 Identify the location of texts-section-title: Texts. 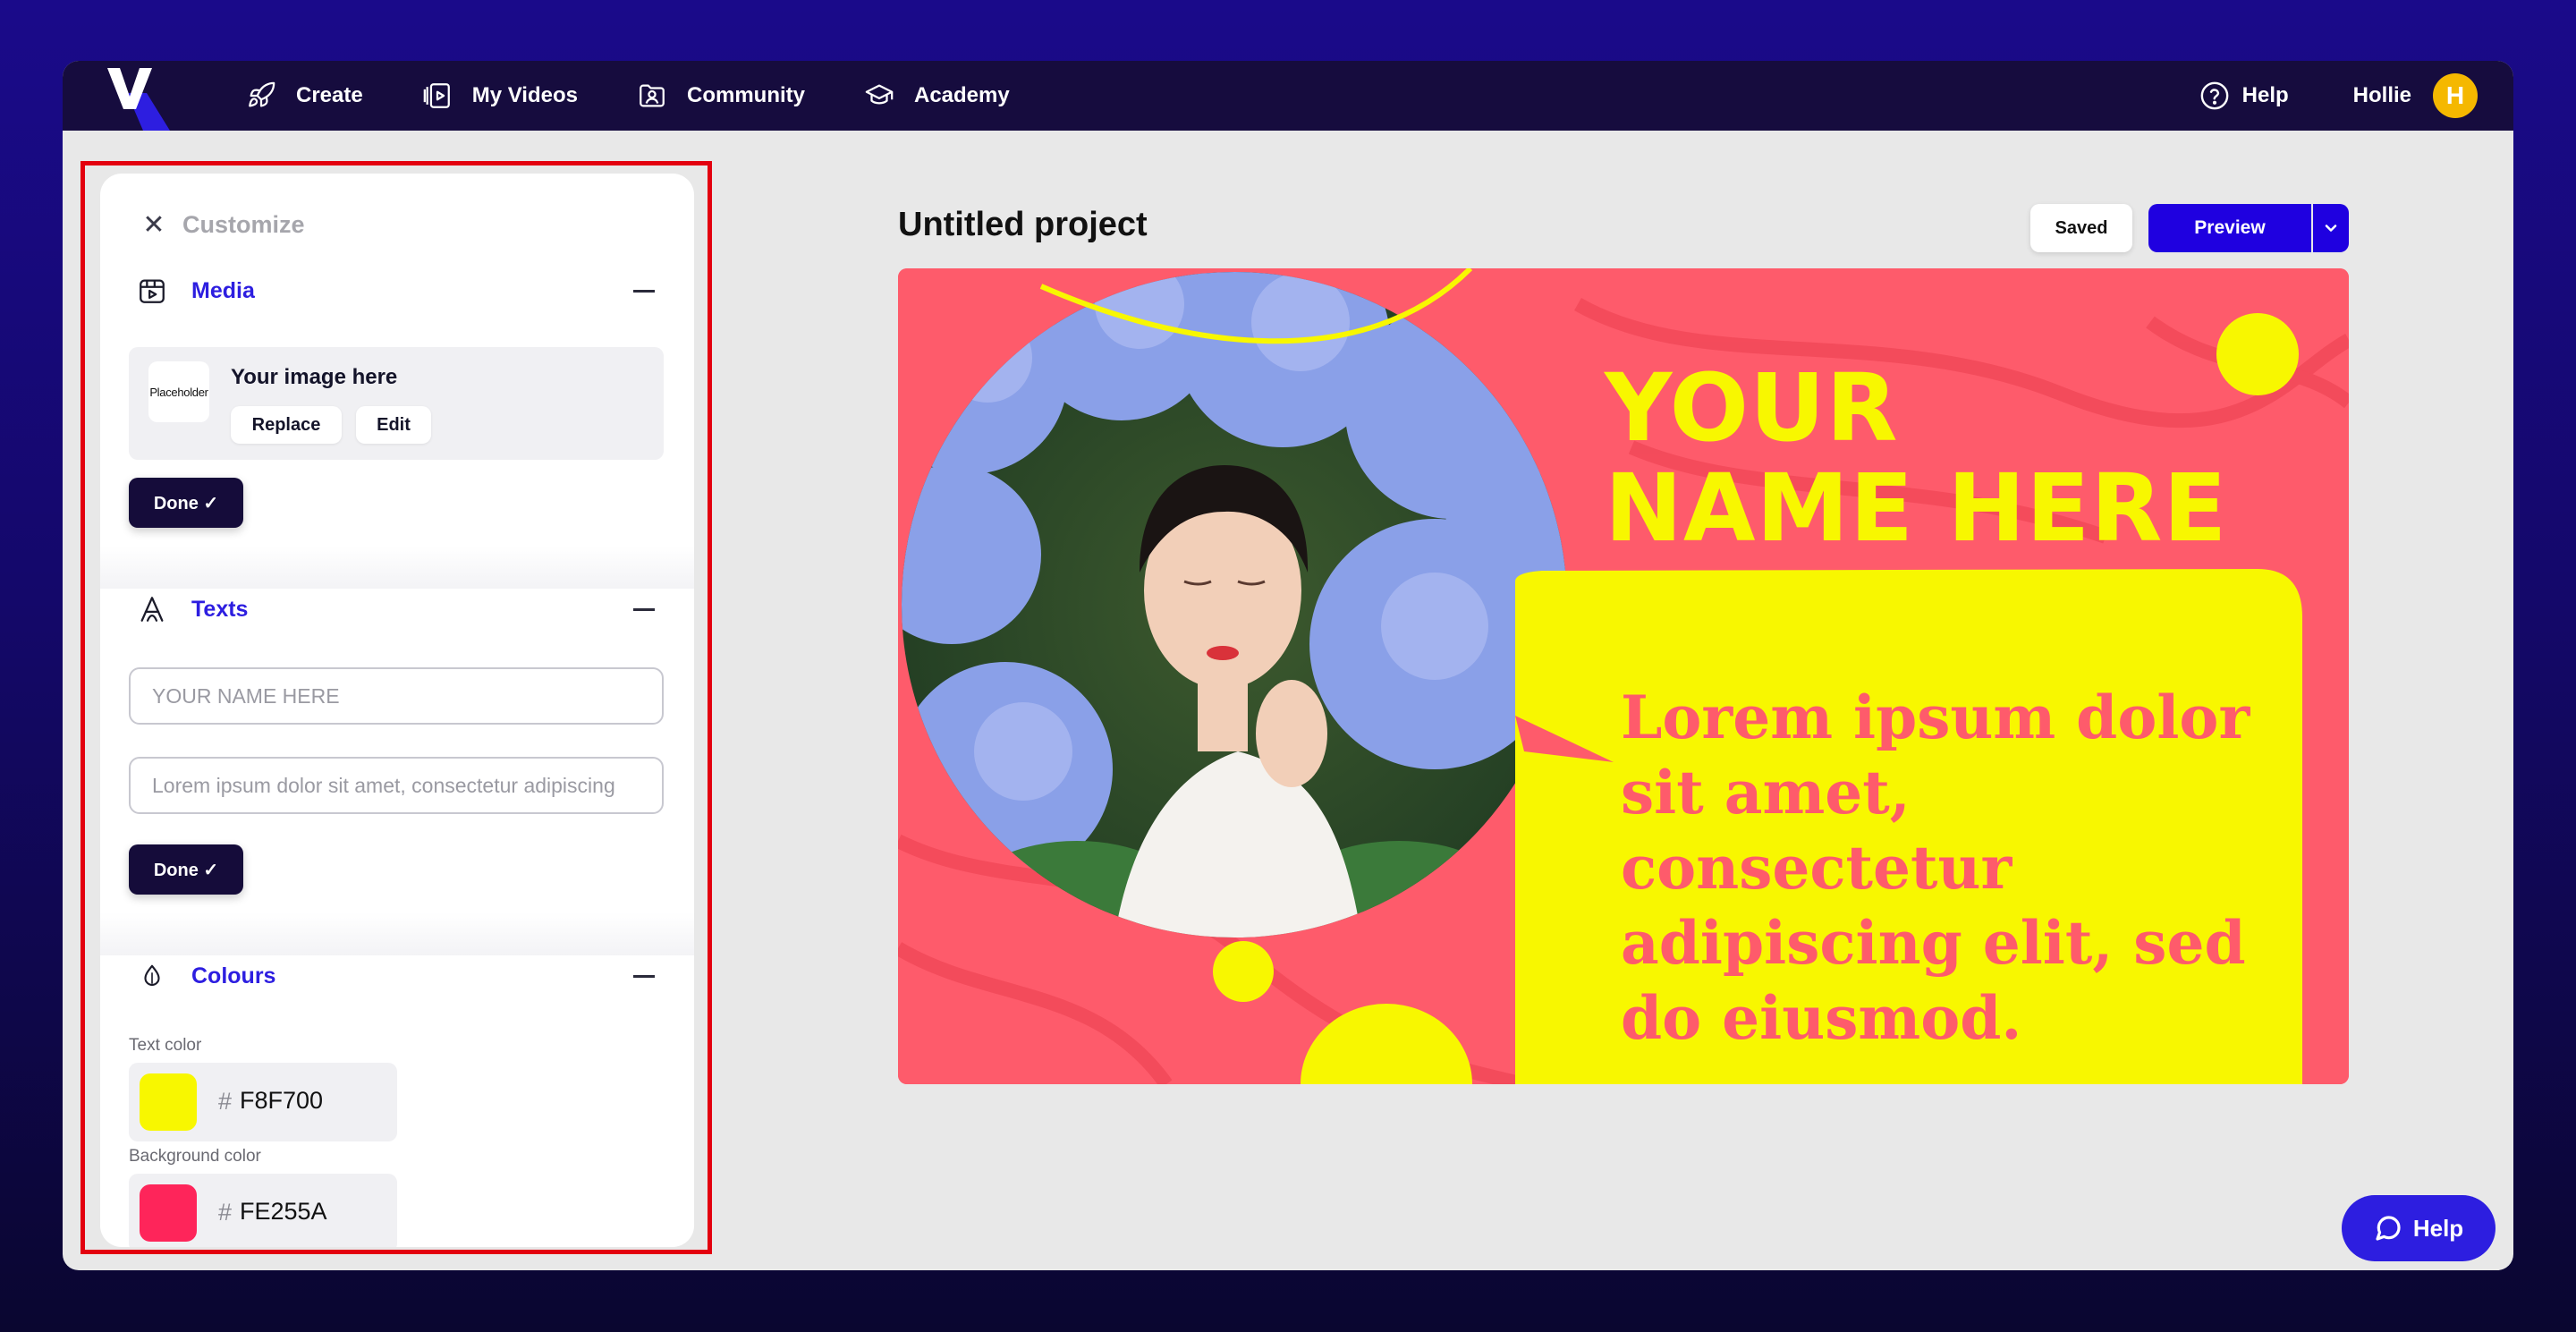
(220, 609).